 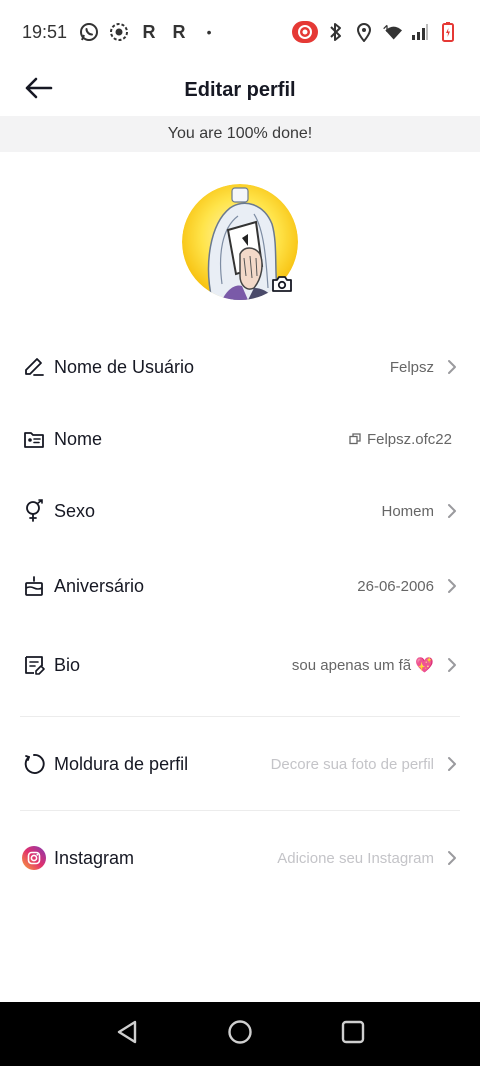 I want to click on camera-icon, so click(x=282, y=284).